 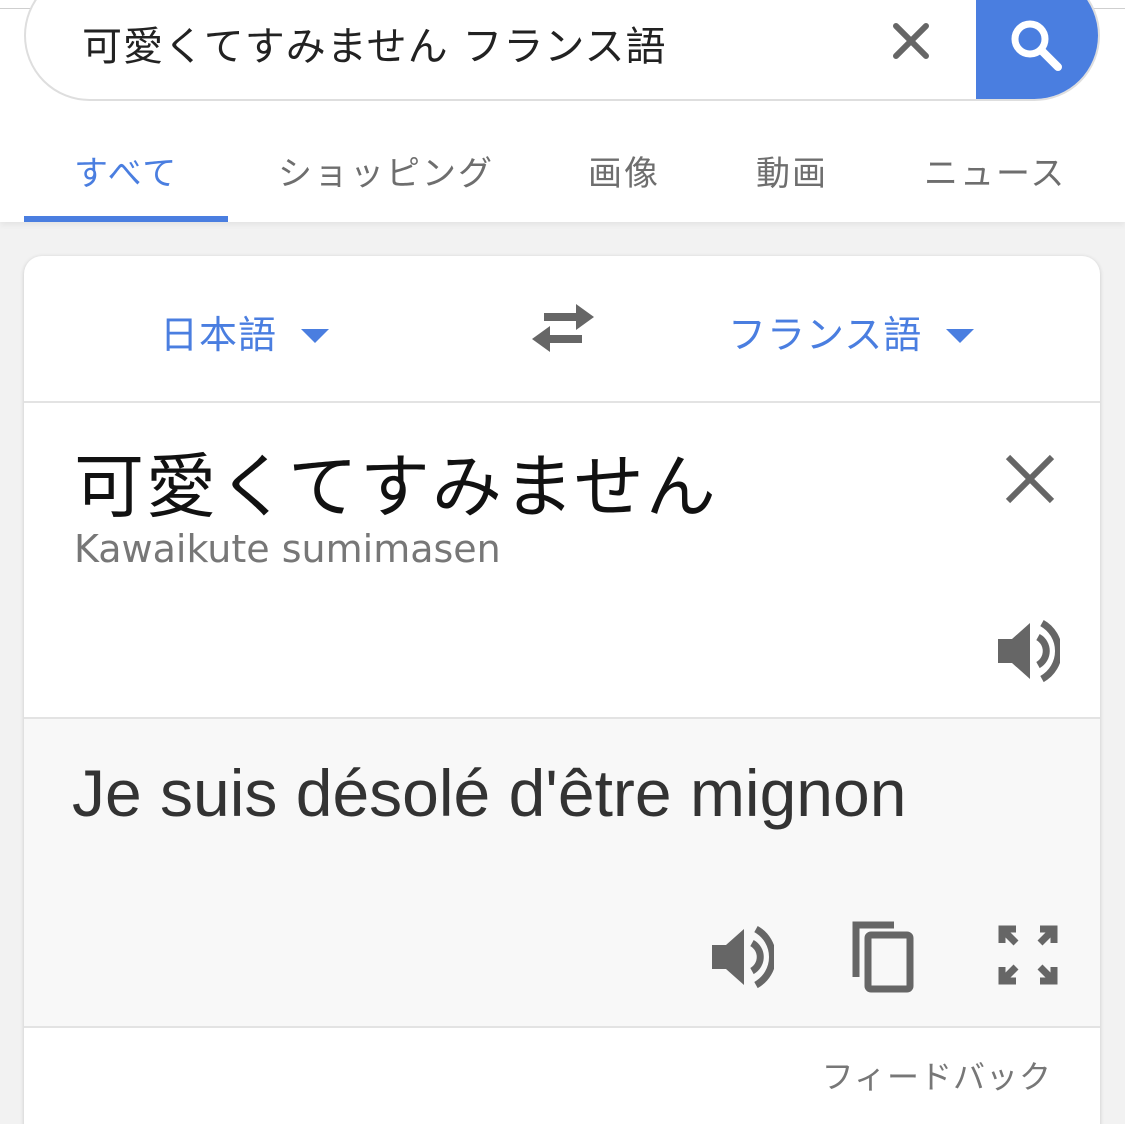 I want to click on search-clear-button, so click(x=911, y=41).